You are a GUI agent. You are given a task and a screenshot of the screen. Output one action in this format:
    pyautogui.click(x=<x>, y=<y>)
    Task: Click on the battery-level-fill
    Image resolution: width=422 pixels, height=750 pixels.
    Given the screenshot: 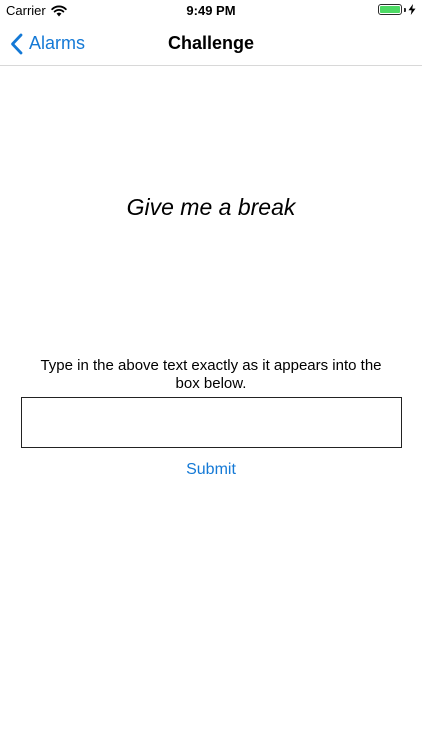 What is the action you would take?
    pyautogui.click(x=390, y=9)
    